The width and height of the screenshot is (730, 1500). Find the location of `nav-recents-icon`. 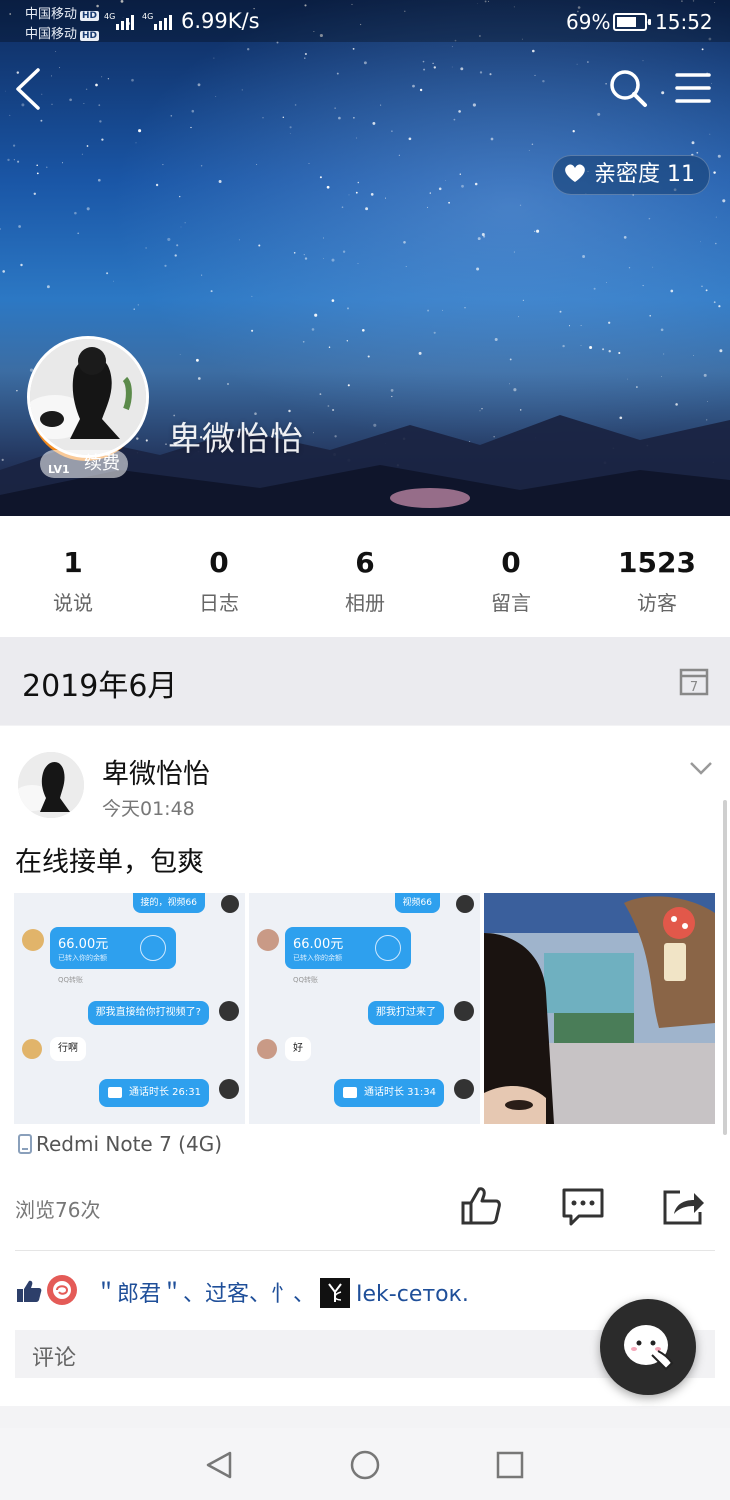

nav-recents-icon is located at coordinates (510, 1465).